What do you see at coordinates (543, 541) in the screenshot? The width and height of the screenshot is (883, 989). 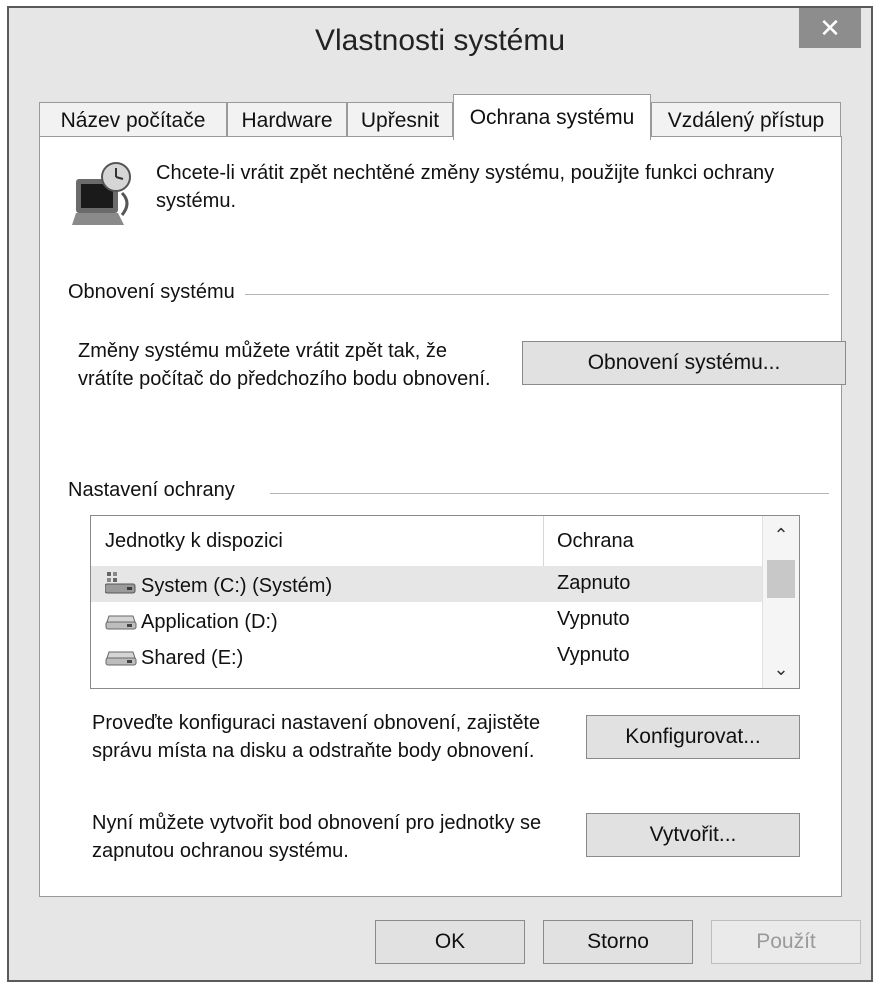 I see `column-separator` at bounding box center [543, 541].